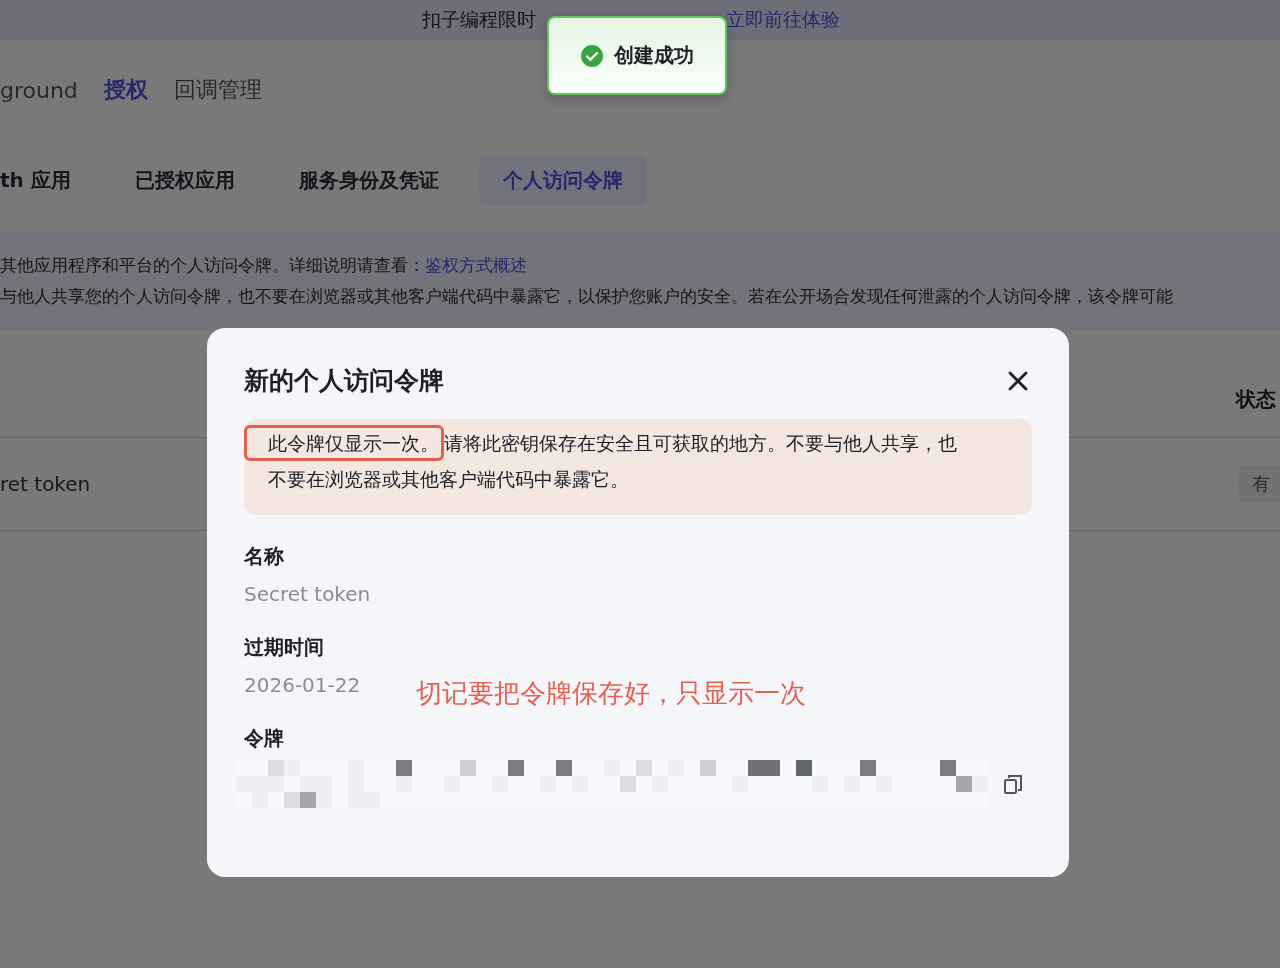 This screenshot has height=968, width=1280. I want to click on table-cell: ret token, so click(45, 484).